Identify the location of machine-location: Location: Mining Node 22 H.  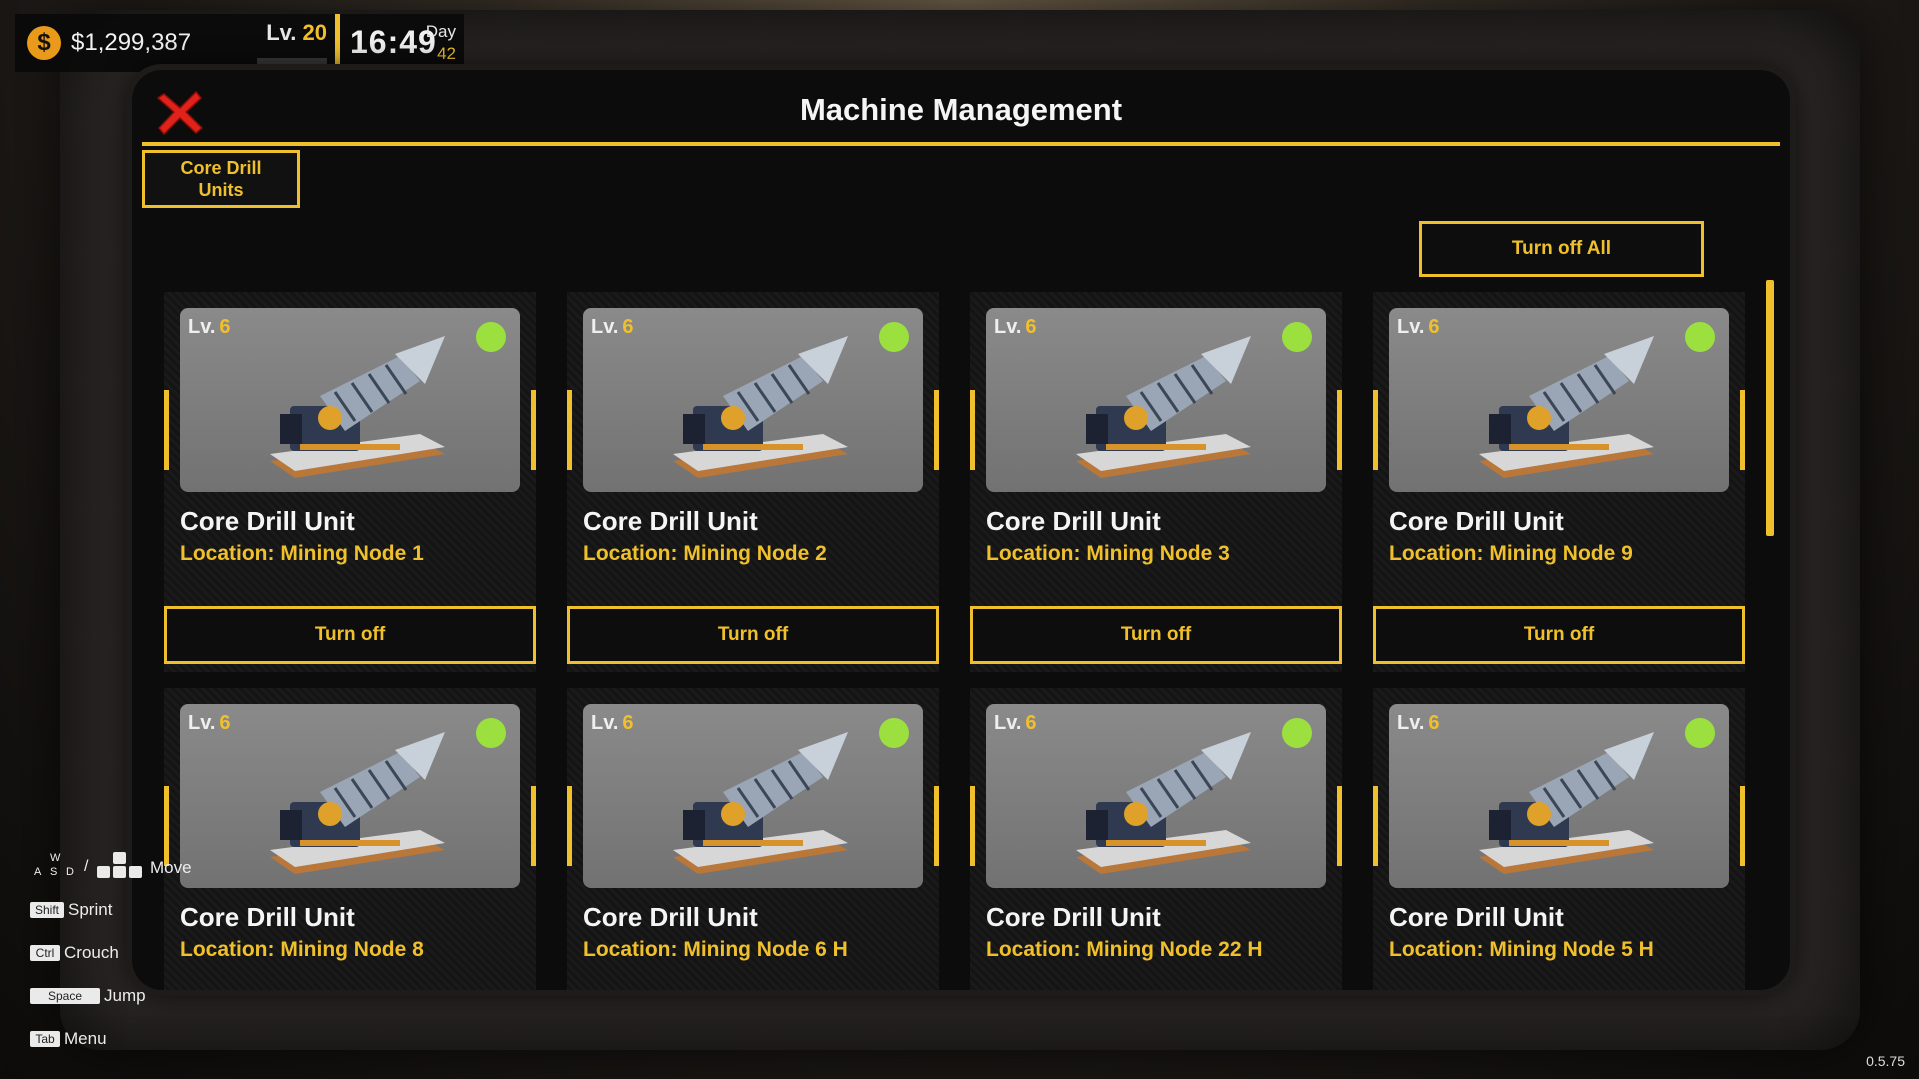
(1124, 949).